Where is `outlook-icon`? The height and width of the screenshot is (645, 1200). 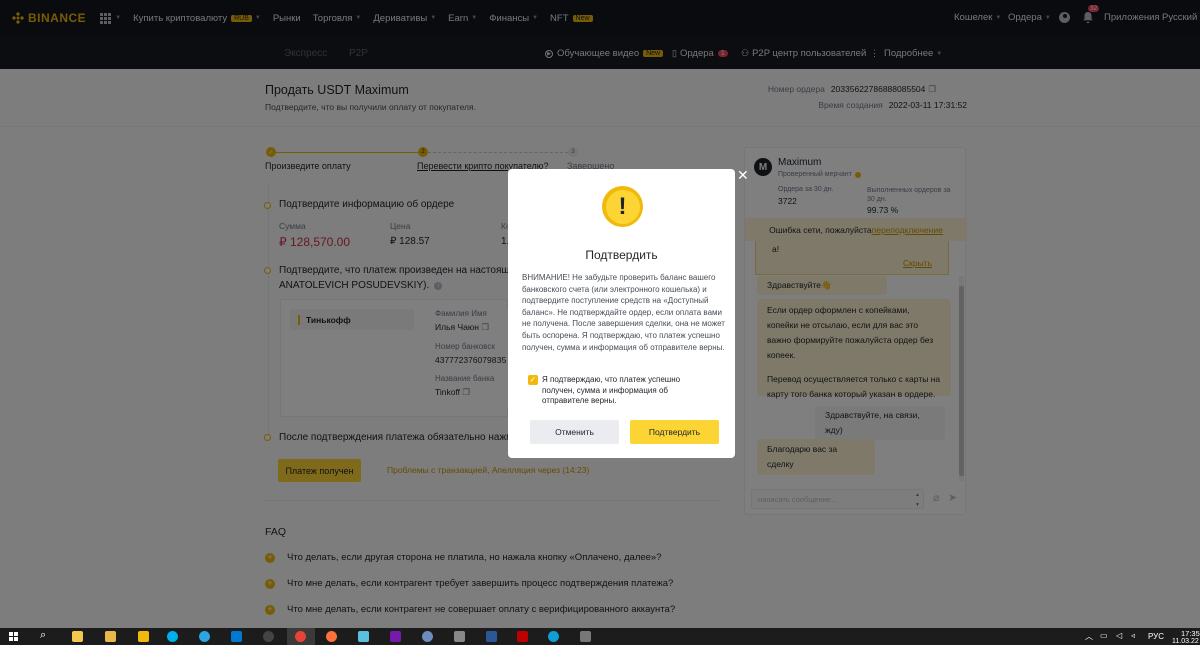
outlook-icon is located at coordinates (236, 636).